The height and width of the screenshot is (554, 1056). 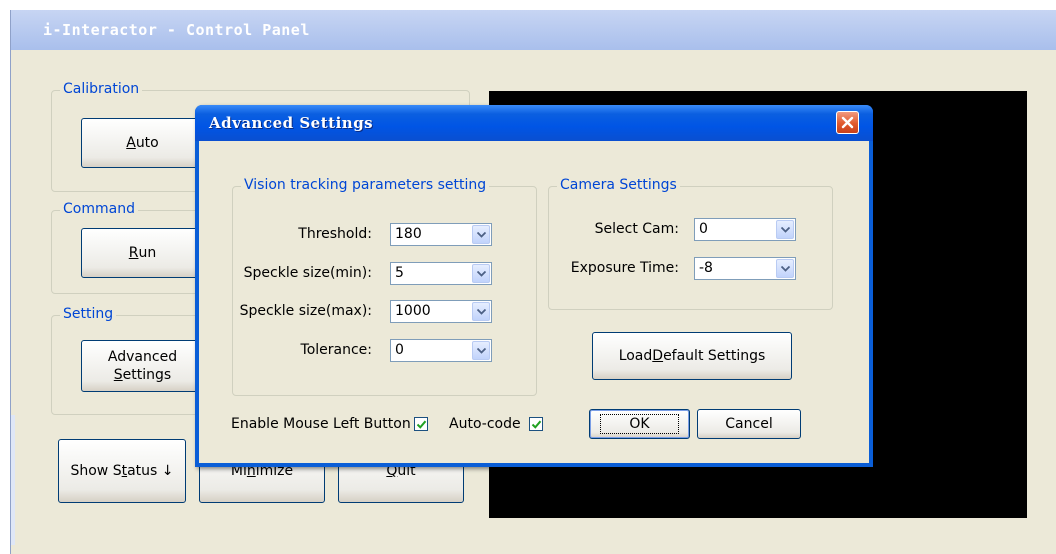 I want to click on main-title-bar: i-Interactor - Control Panel, so click(x=533, y=30).